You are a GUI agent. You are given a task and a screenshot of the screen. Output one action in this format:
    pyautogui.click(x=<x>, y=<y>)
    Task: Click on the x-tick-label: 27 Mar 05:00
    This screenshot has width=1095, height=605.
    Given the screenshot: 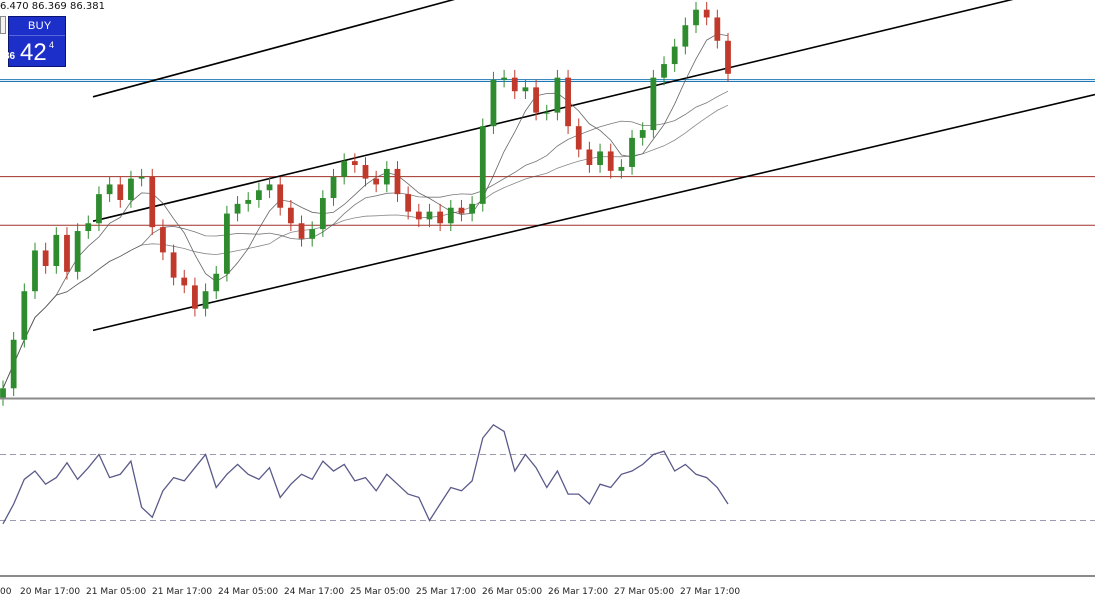 What is the action you would take?
    pyautogui.click(x=644, y=592)
    